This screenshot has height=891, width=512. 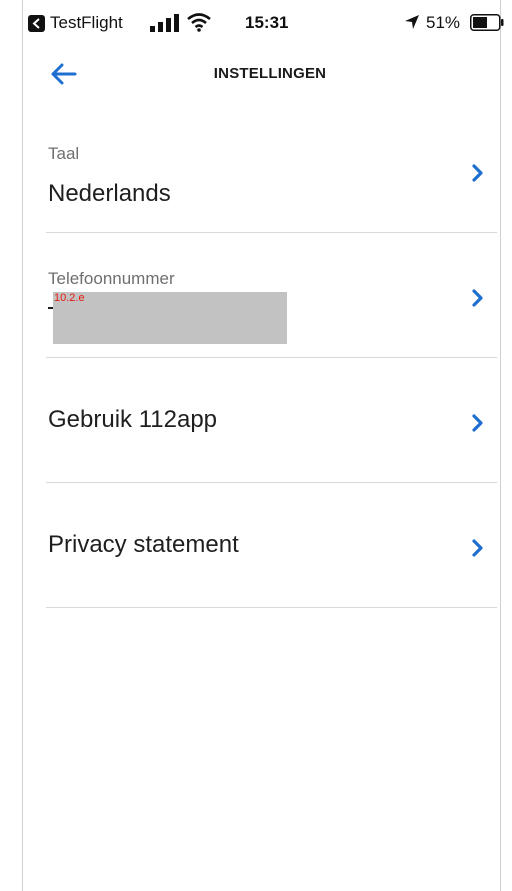 What do you see at coordinates (69, 298) in the screenshot?
I see `redaction-tag: 10.2.e` at bounding box center [69, 298].